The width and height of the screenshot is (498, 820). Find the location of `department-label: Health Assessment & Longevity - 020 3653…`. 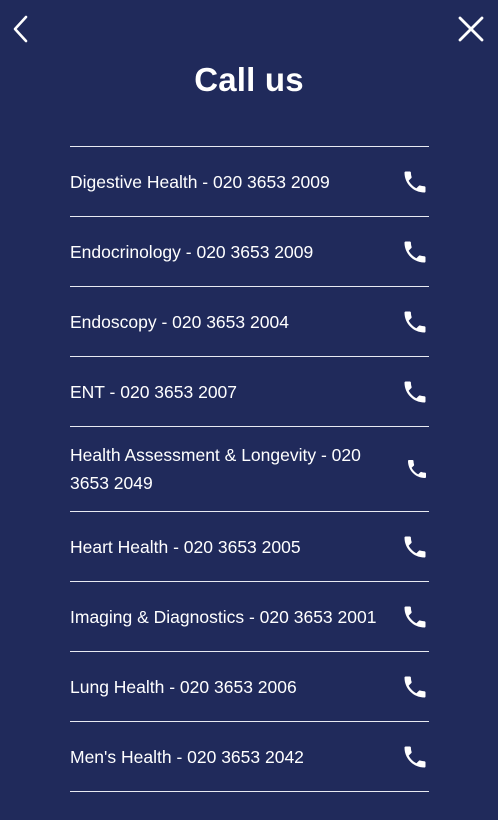

department-label: Health Assessment & Longevity - 020 3653… is located at coordinates (215, 469).